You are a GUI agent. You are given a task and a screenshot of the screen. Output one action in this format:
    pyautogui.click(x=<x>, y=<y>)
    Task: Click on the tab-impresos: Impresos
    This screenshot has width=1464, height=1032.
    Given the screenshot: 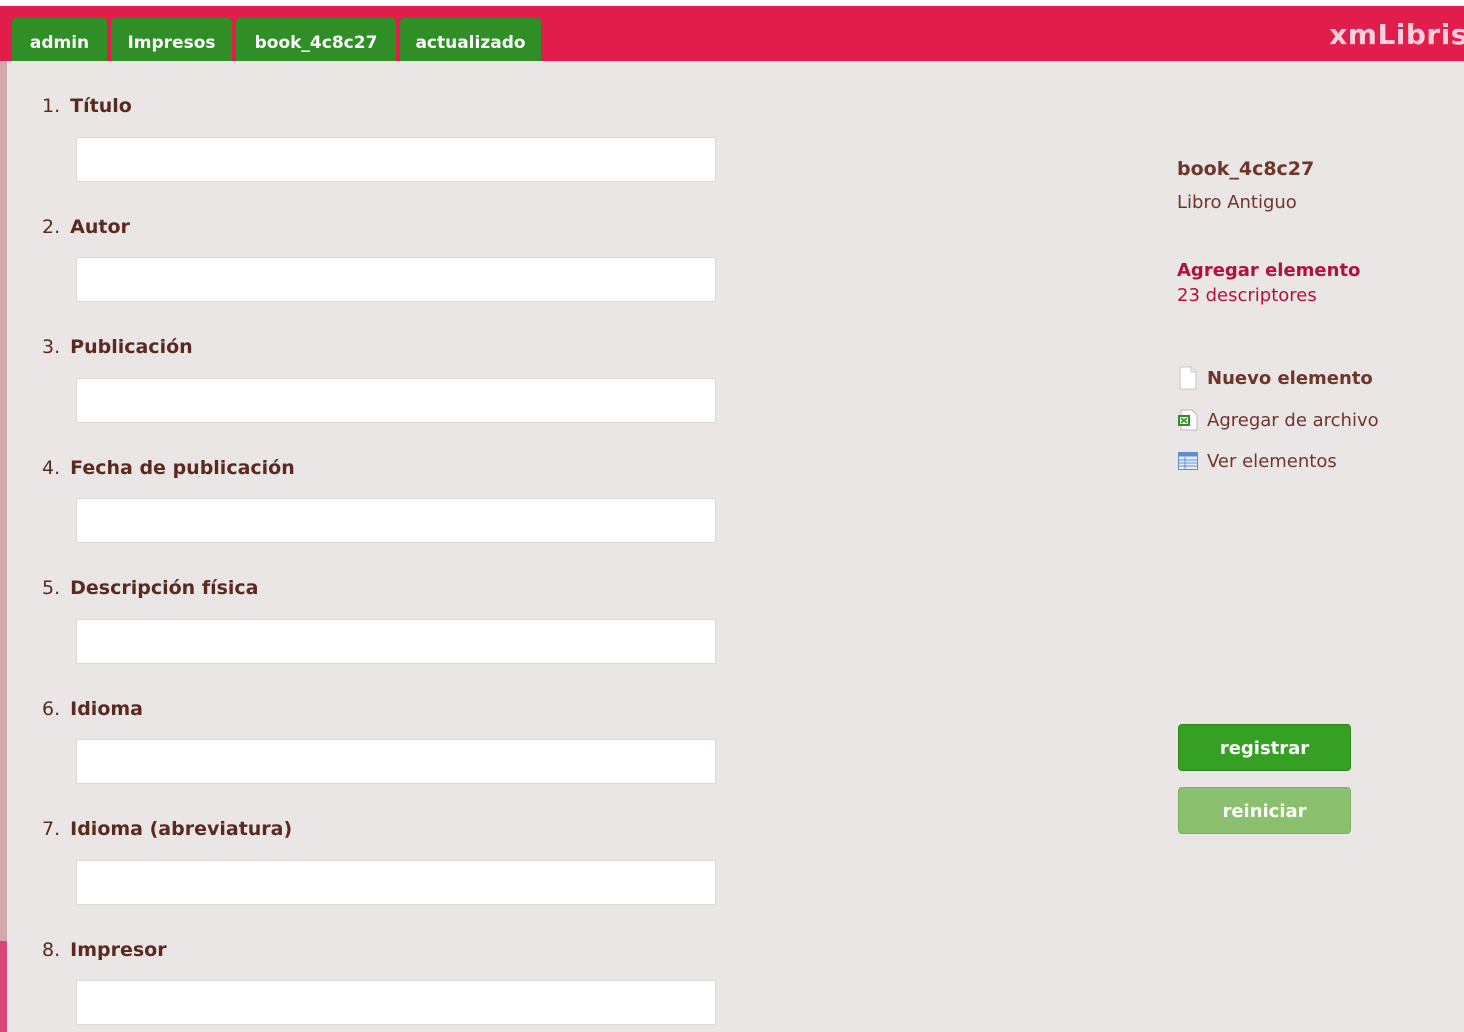 What is the action you would take?
    pyautogui.click(x=171, y=39)
    